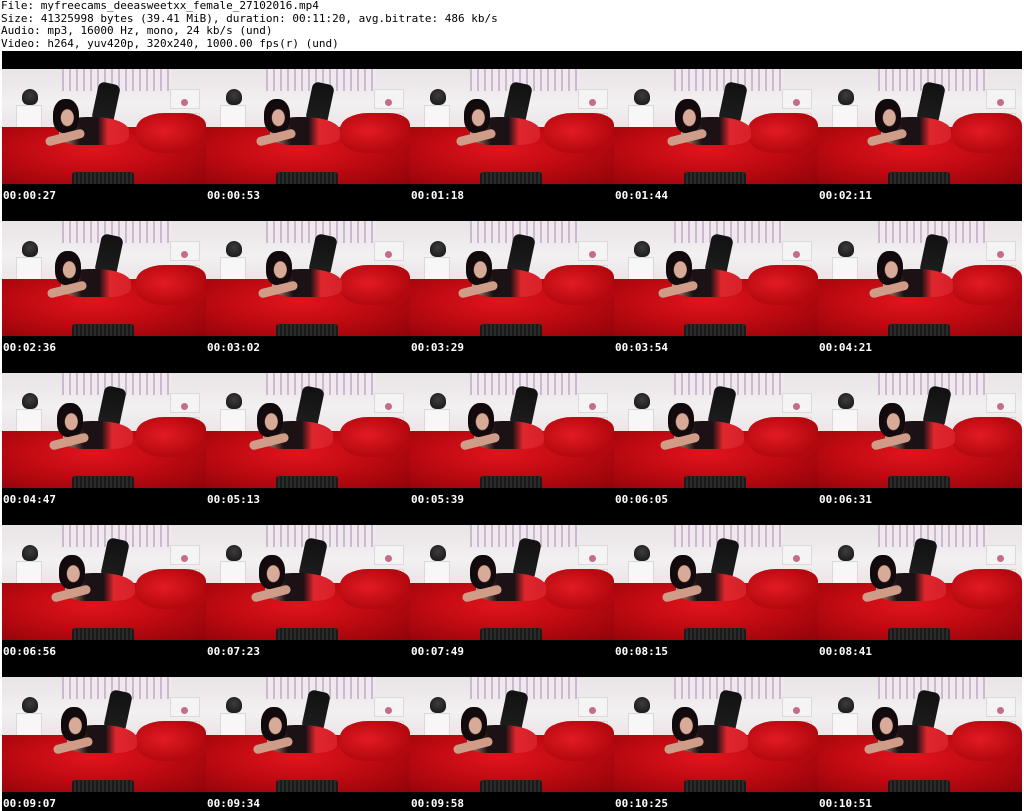 This screenshot has height=811, width=1024. I want to click on thumbnail-timestamp: 00:04:21, so click(845, 347).